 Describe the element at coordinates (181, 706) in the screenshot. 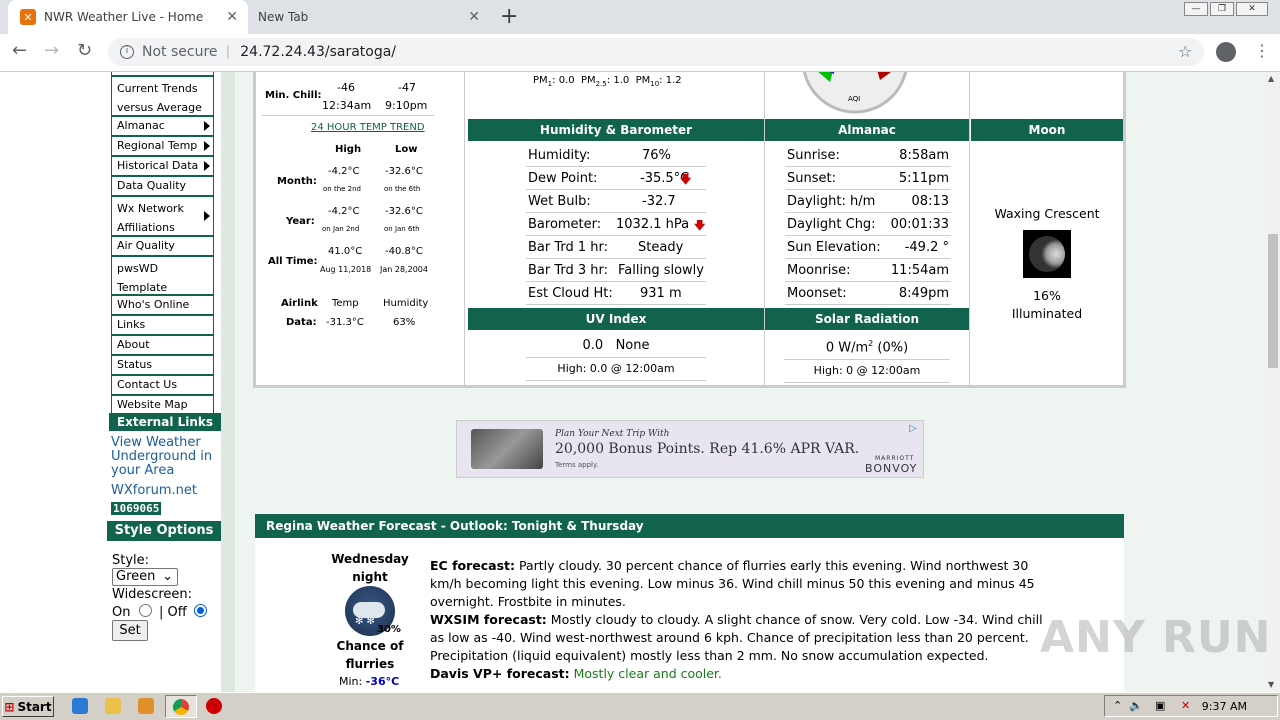

I see `chrome-taskbar-button` at that location.